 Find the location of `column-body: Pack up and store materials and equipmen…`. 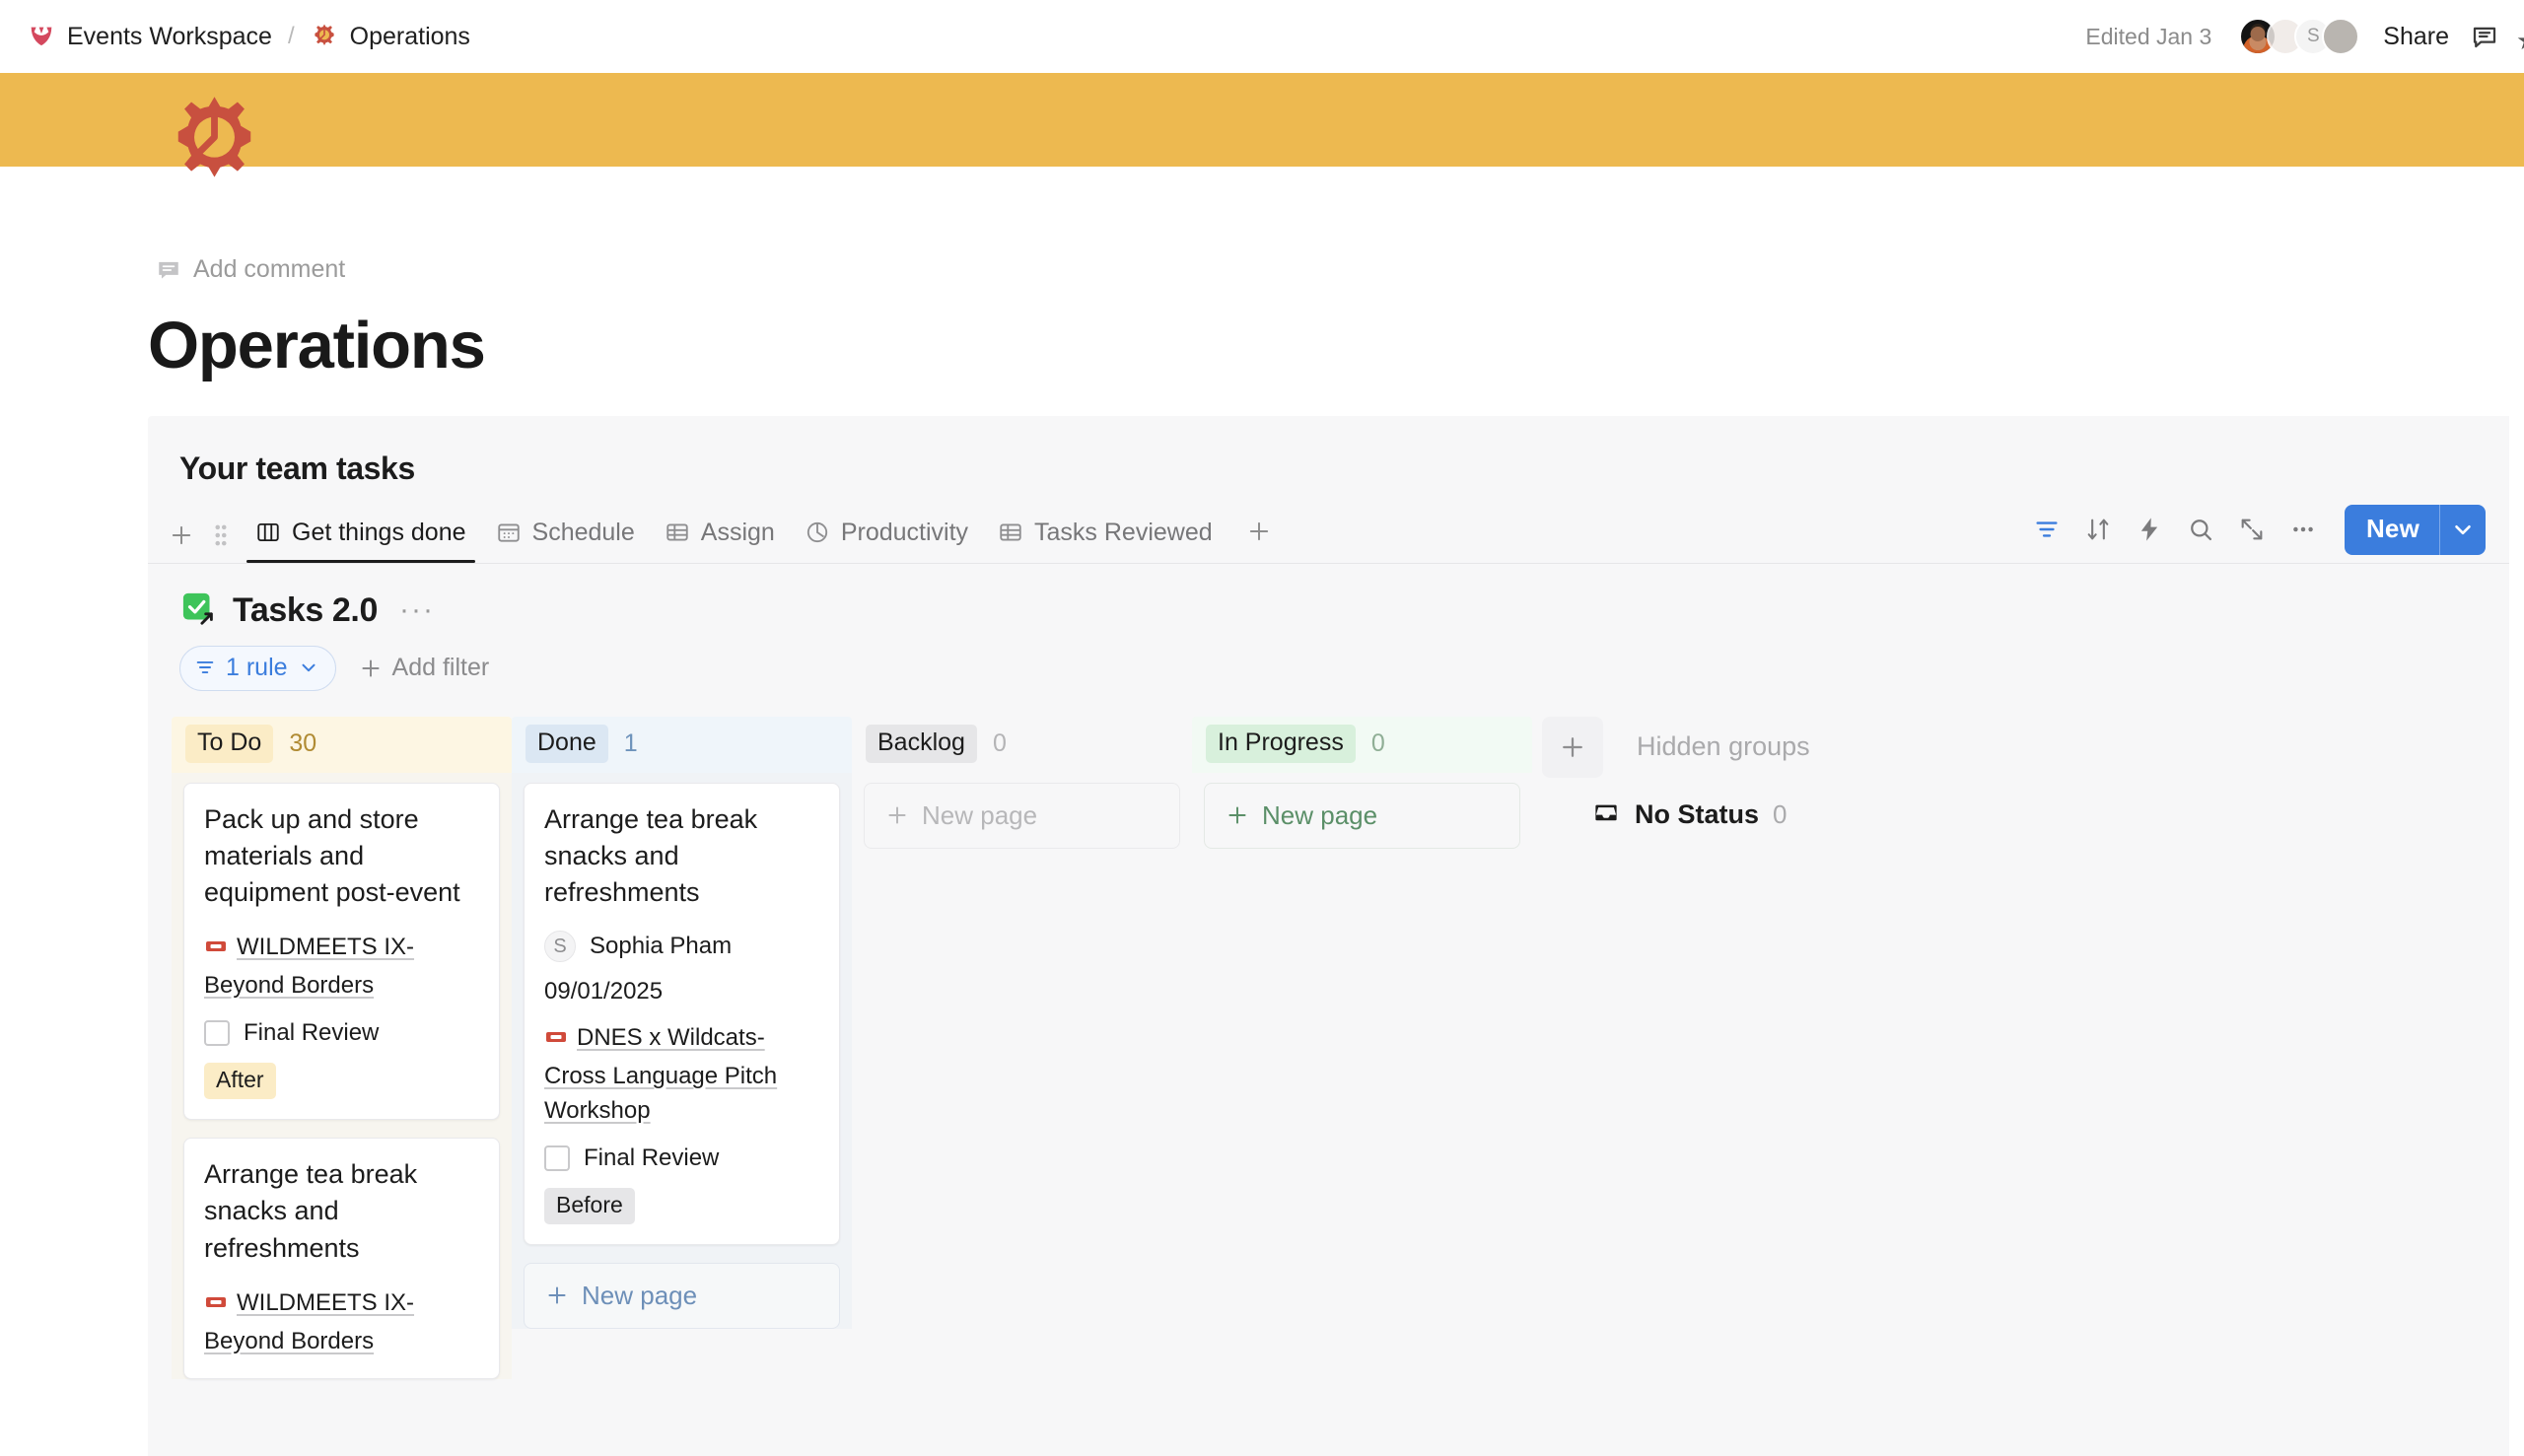

column-body: Pack up and store materials and equipmen… is located at coordinates (342, 1076).